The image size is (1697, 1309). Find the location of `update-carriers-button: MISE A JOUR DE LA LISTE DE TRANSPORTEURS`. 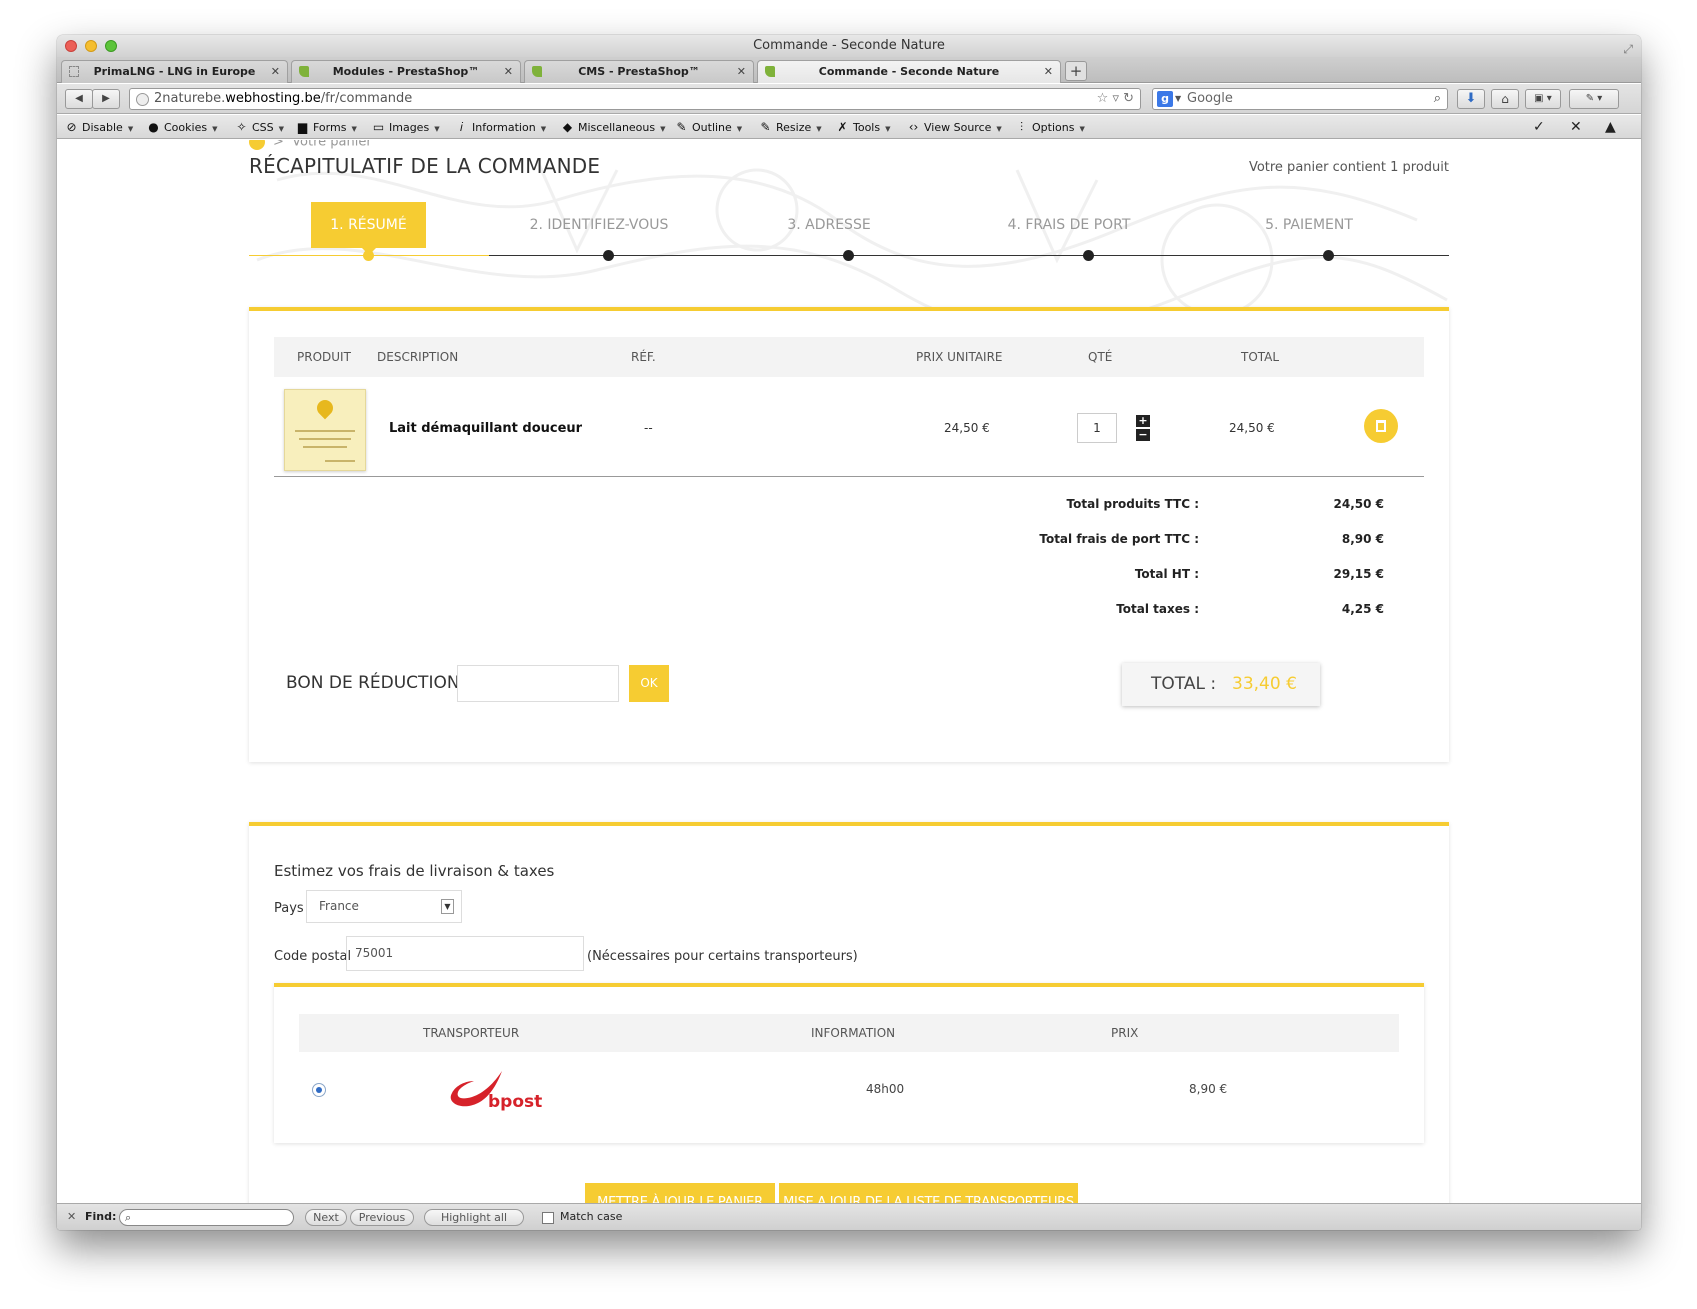

update-carriers-button: MISE A JOUR DE LA LISTE DE TRANSPORTEURS is located at coordinates (928, 1193).